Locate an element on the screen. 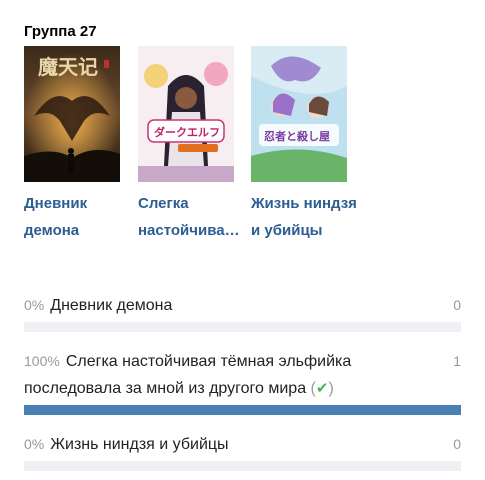 This screenshot has width=485, height=480. svg-text: ダークエルフ is located at coordinates (187, 132).